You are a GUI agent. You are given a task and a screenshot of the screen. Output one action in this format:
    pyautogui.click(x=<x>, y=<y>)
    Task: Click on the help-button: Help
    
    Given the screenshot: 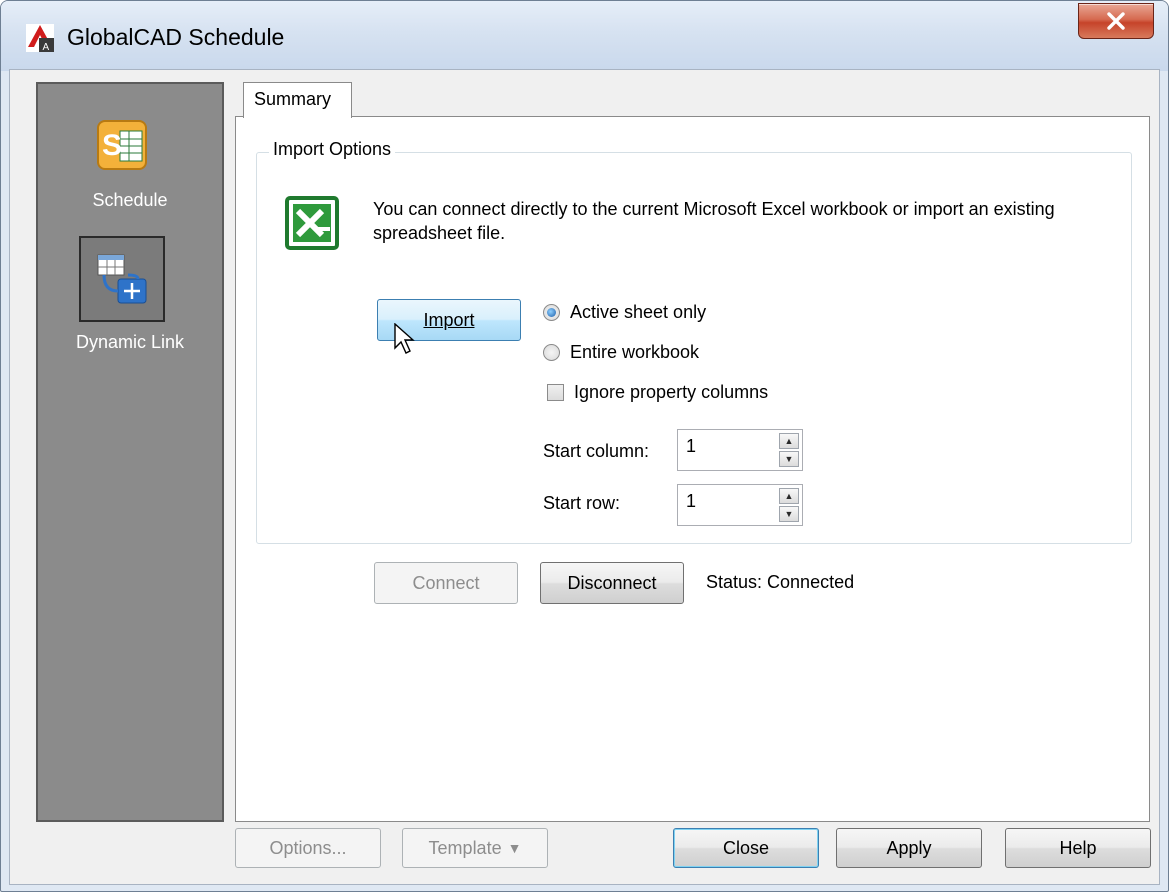 What is the action you would take?
    pyautogui.click(x=1078, y=848)
    